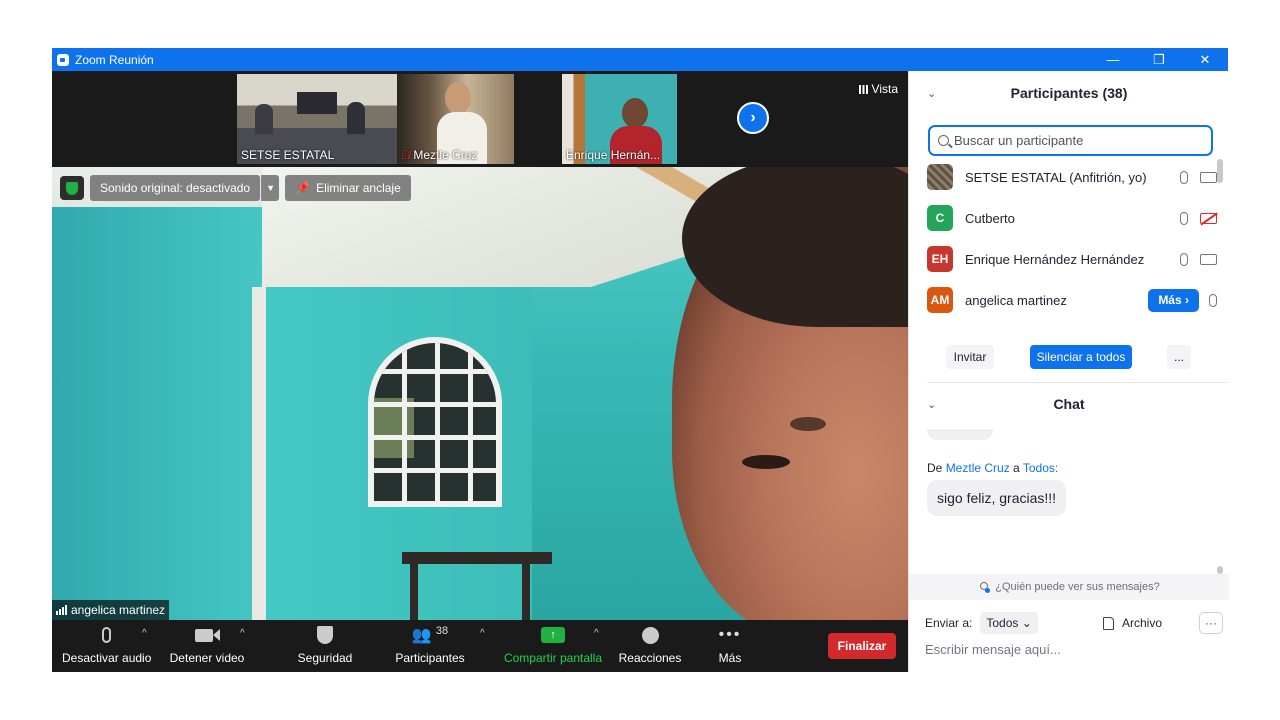  I want to click on encryption-shield-icon, so click(72, 188).